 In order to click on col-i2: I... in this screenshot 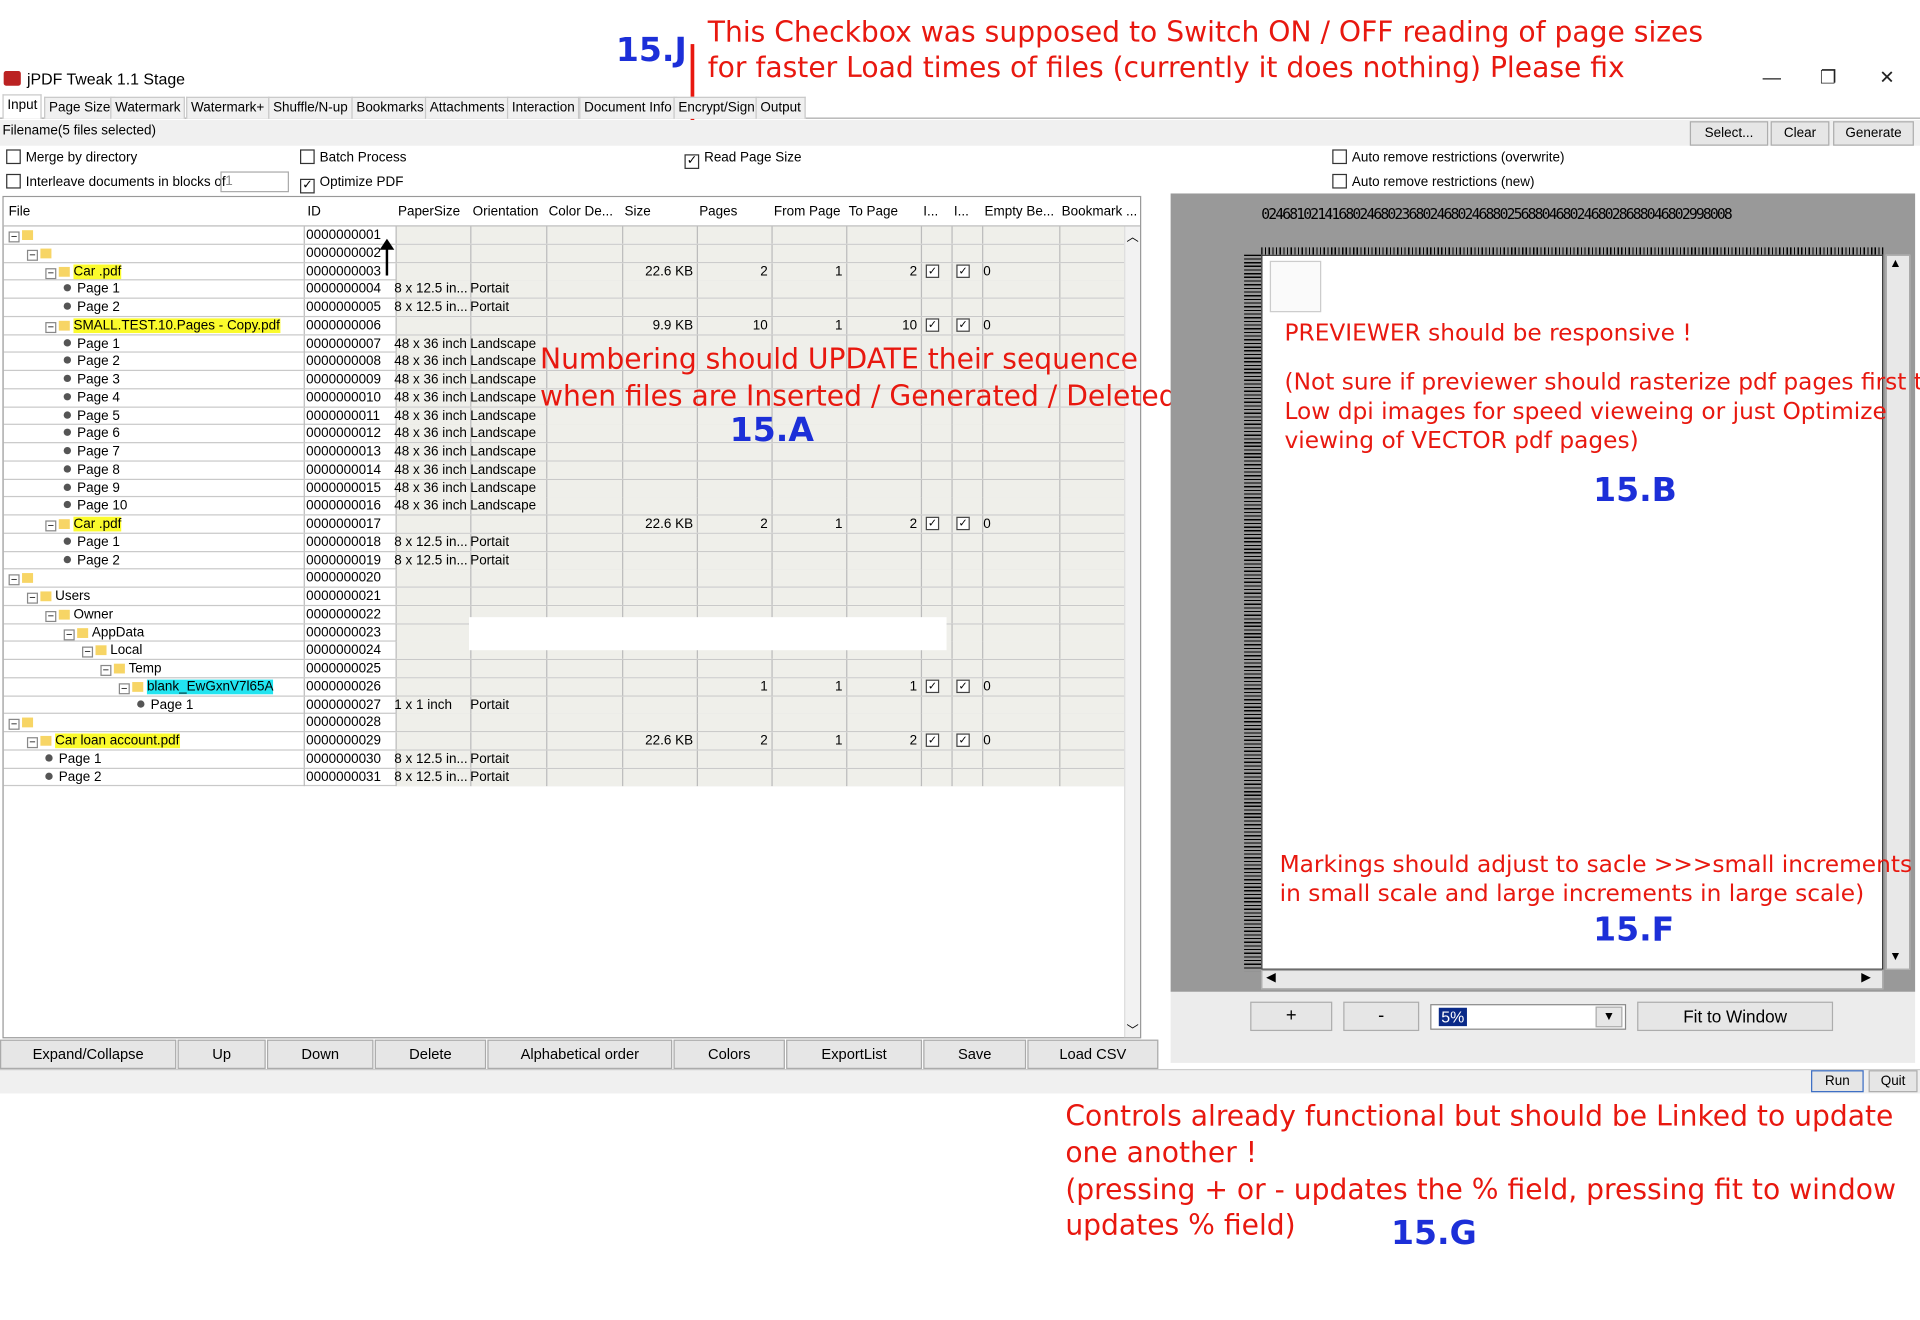, I will do `click(961, 211)`.